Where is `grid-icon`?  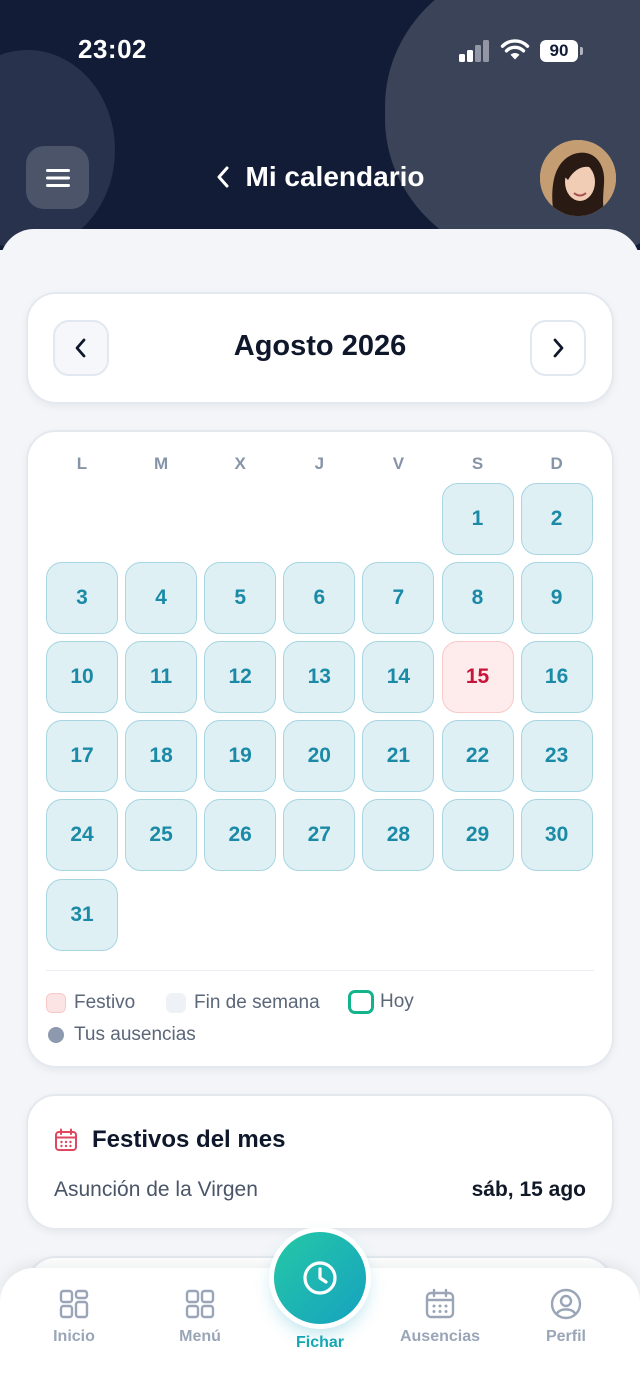 grid-icon is located at coordinates (74, 1304).